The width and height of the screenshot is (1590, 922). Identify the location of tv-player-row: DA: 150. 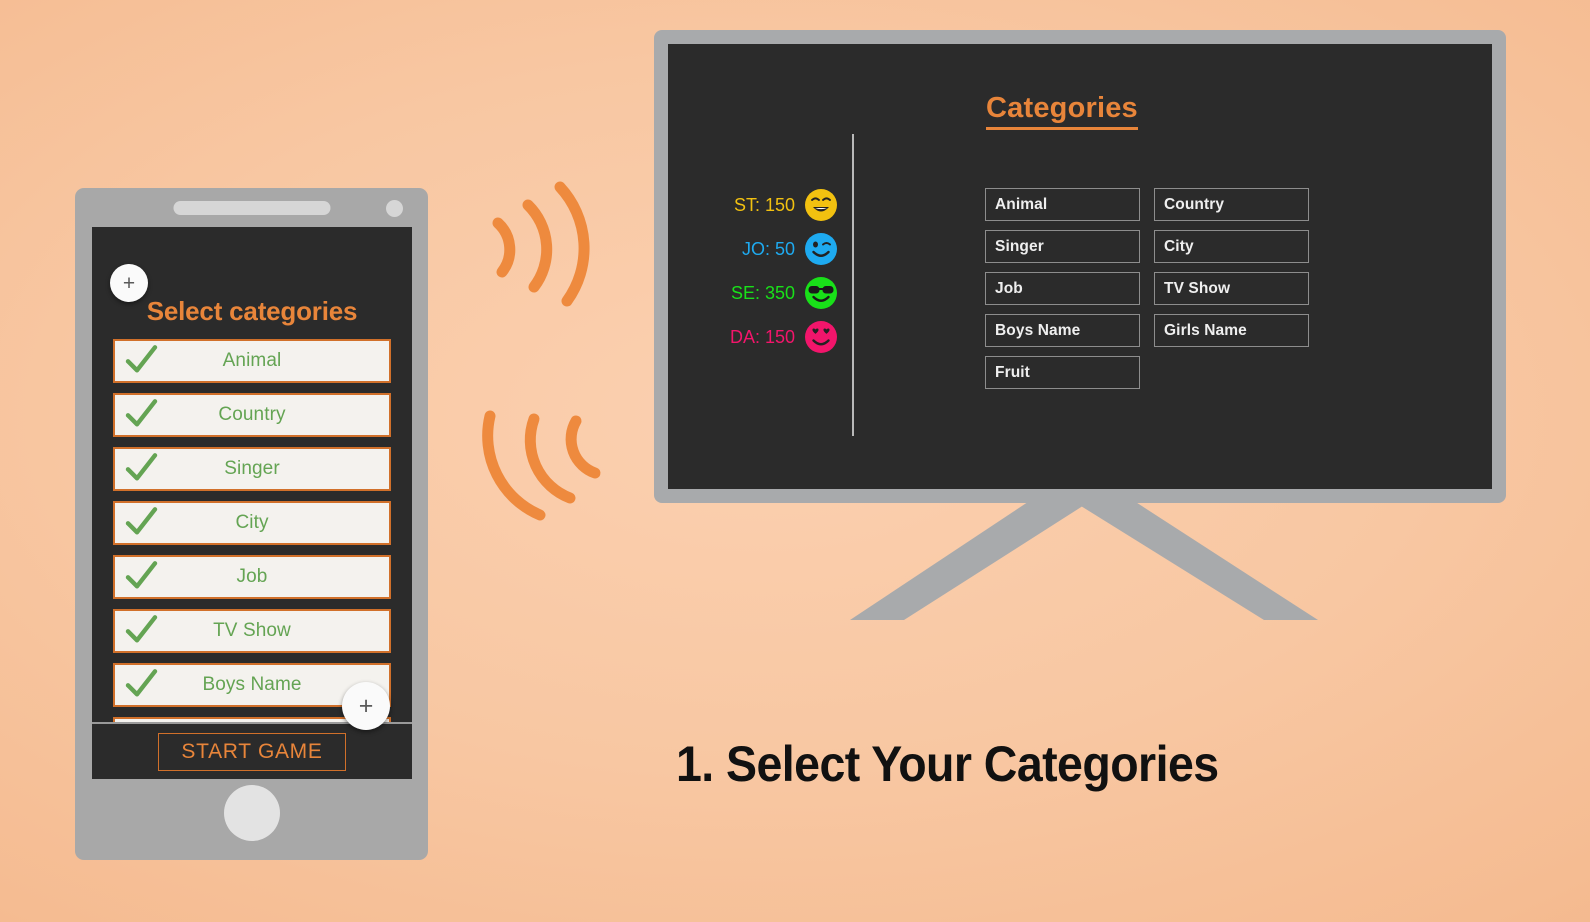
(769, 337).